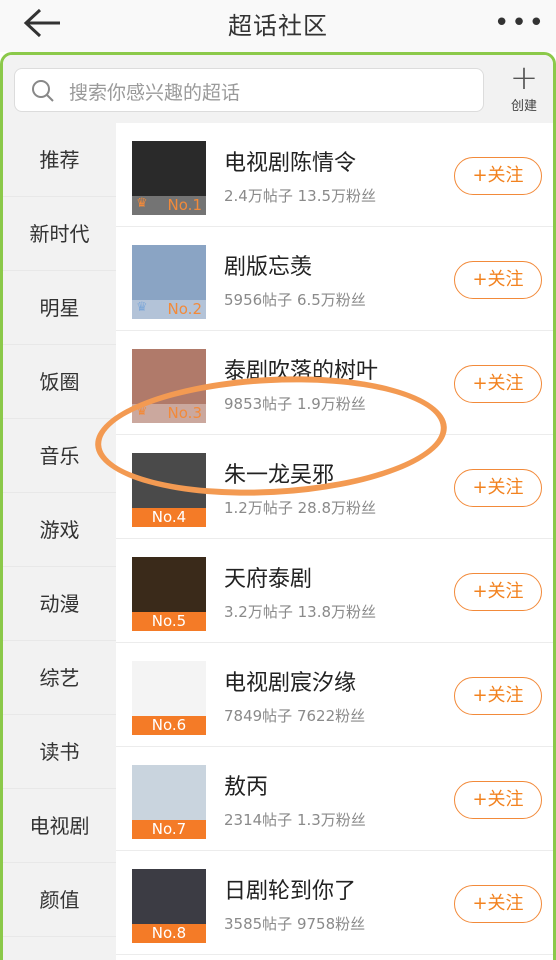  I want to click on topic-name: 天府泰剧, so click(268, 579).